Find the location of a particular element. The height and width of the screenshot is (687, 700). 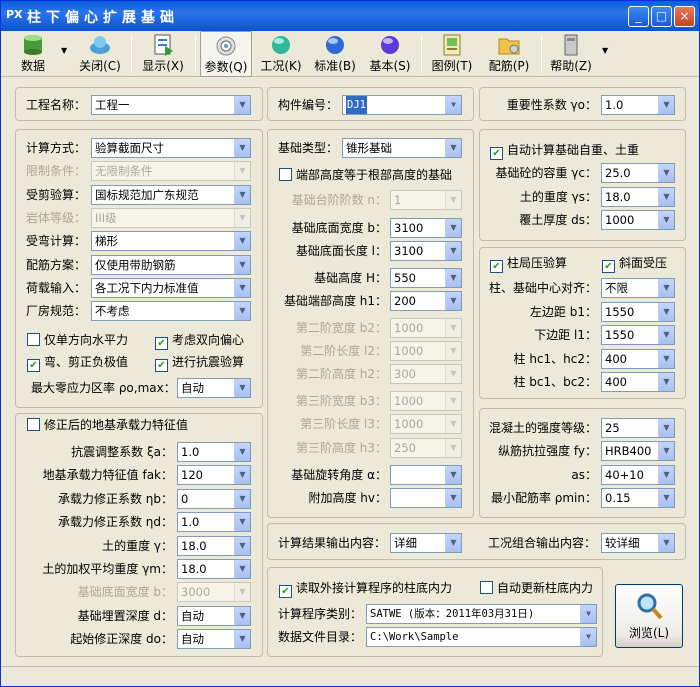

material-row-select: 40+10 ▼ is located at coordinates (638, 474).